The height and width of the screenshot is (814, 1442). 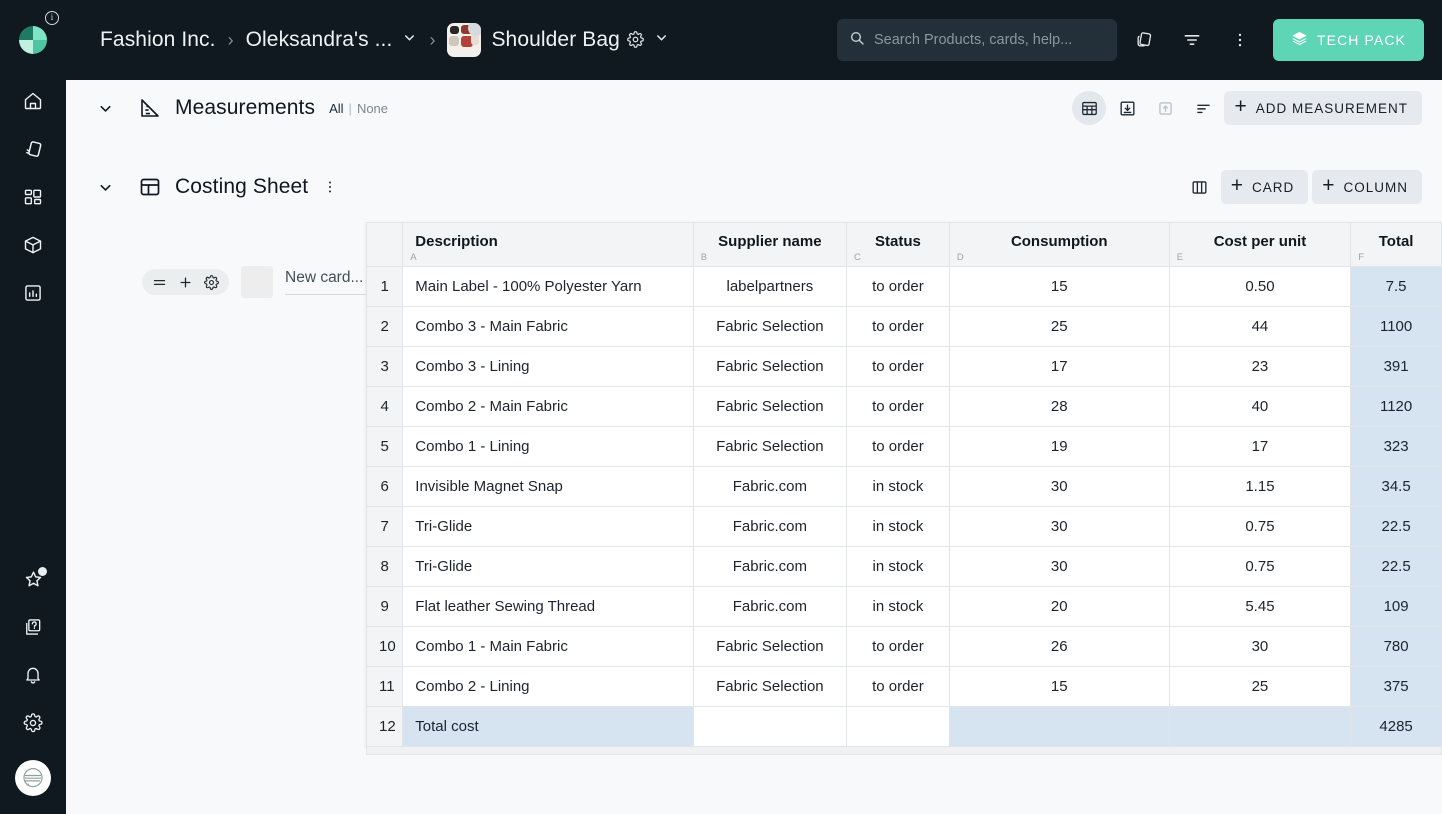 What do you see at coordinates (211, 282) in the screenshot?
I see `gear-icon` at bounding box center [211, 282].